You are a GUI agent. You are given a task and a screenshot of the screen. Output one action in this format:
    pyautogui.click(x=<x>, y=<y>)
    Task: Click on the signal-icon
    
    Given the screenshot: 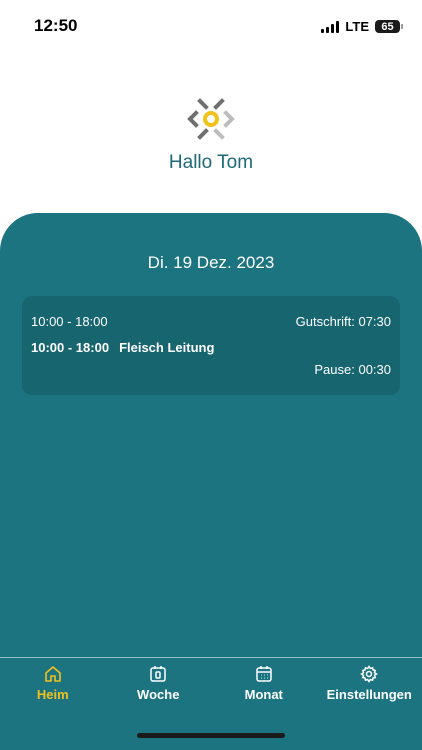 What is the action you would take?
    pyautogui.click(x=330, y=26)
    